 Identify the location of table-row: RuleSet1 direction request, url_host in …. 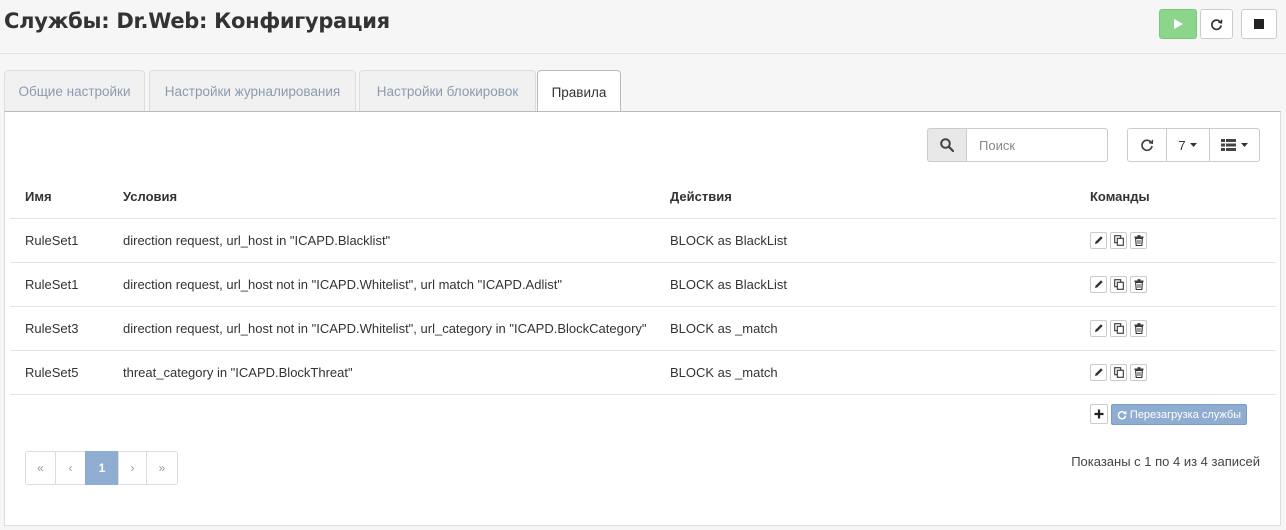
(643, 240).